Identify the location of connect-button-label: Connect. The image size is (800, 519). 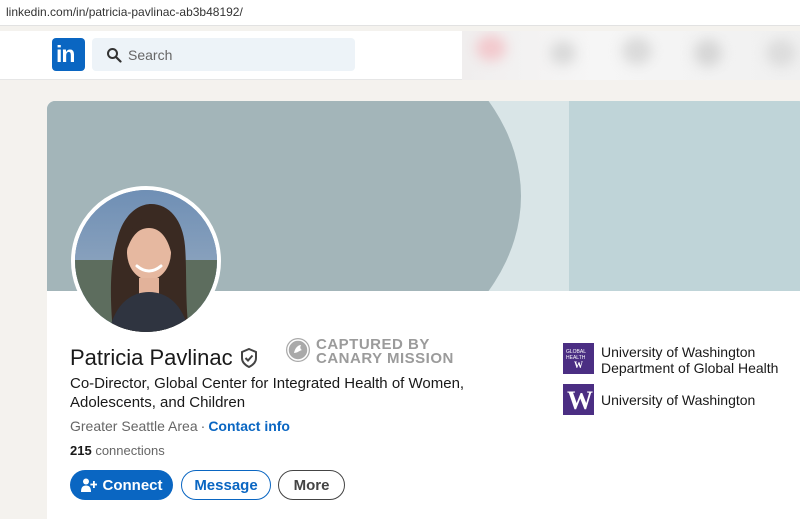
(132, 485).